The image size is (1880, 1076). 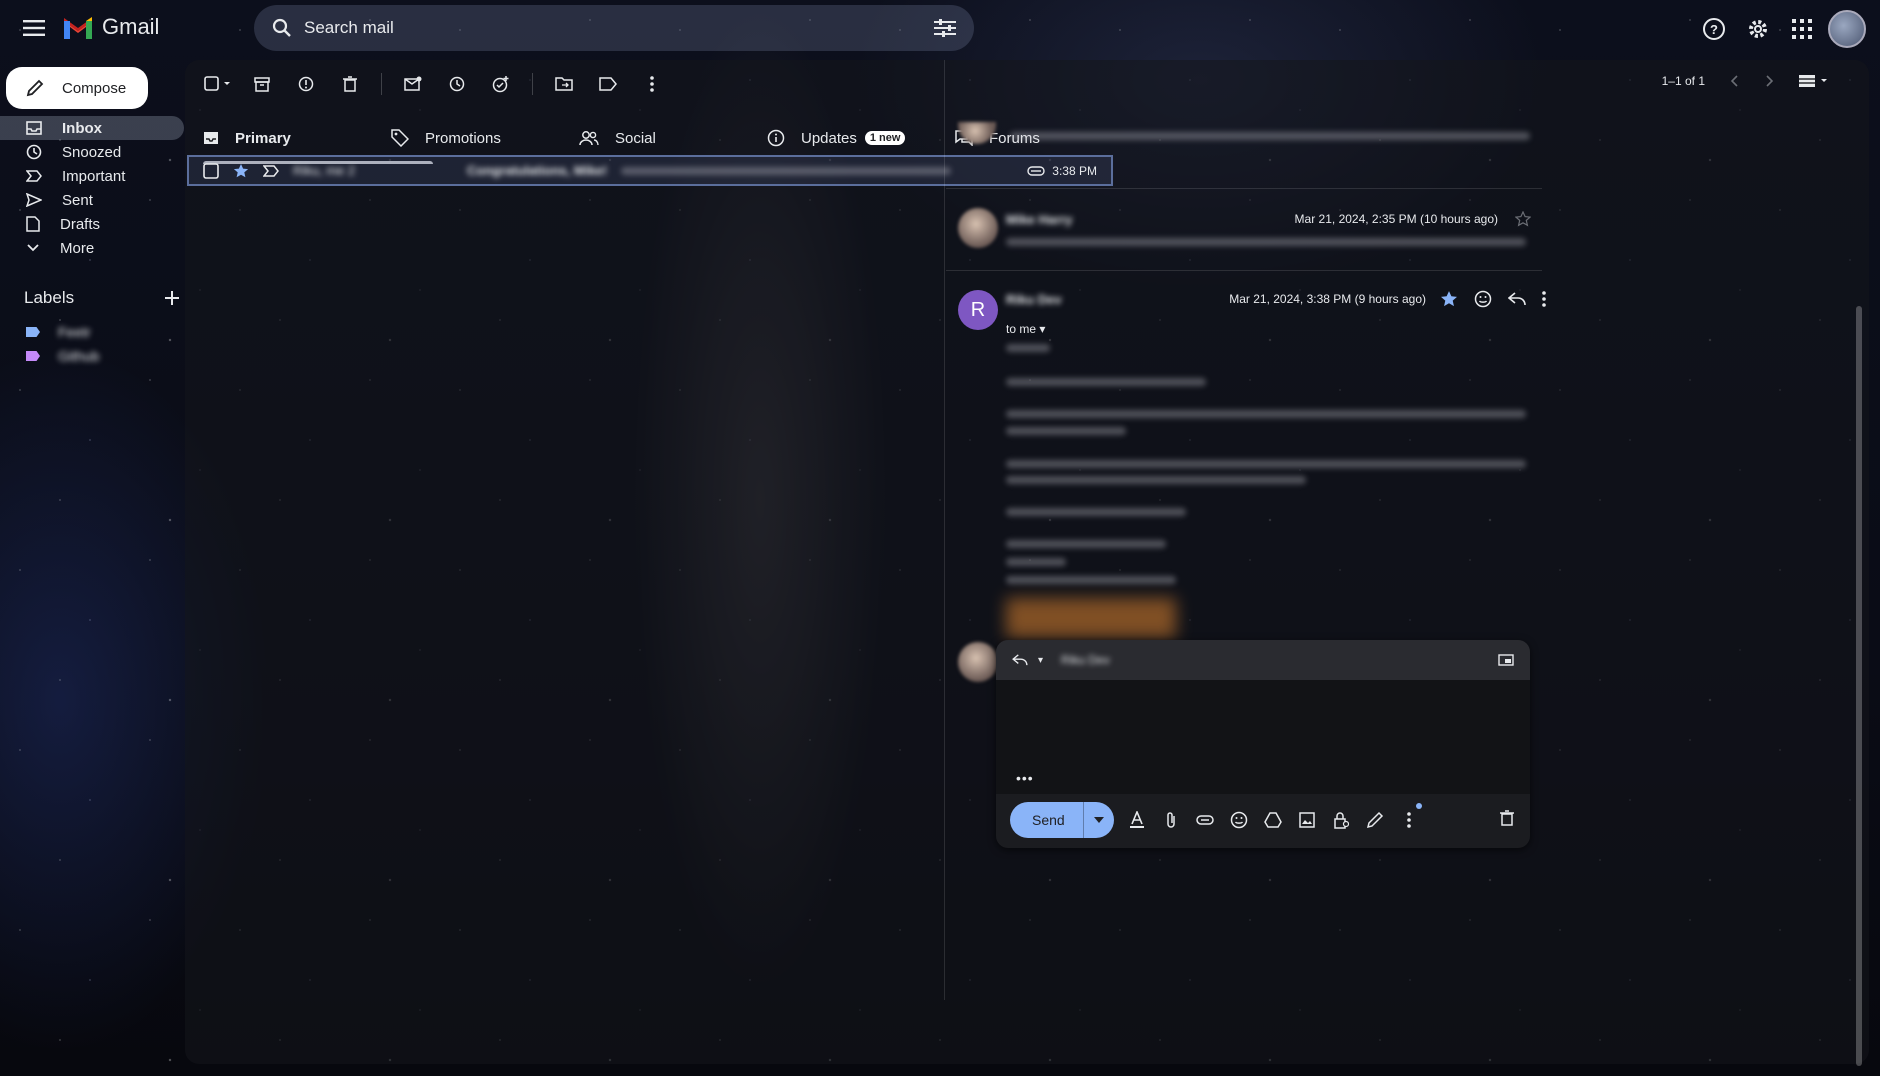 I want to click on star-outline-icon, so click(x=1523, y=219).